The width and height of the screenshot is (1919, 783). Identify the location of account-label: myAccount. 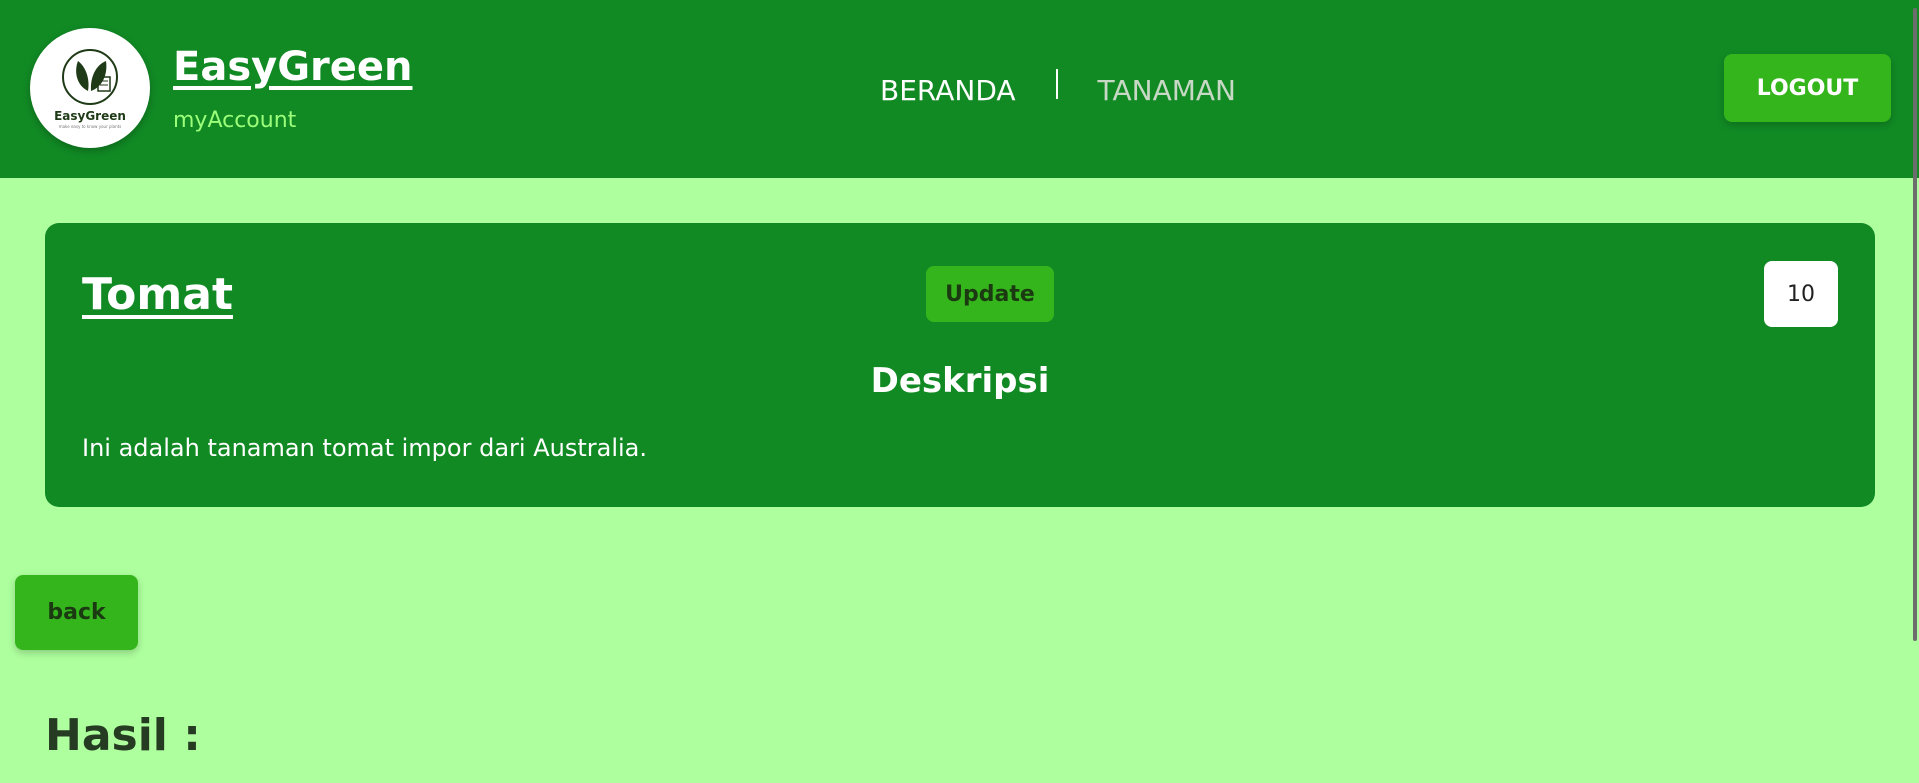
(235, 120).